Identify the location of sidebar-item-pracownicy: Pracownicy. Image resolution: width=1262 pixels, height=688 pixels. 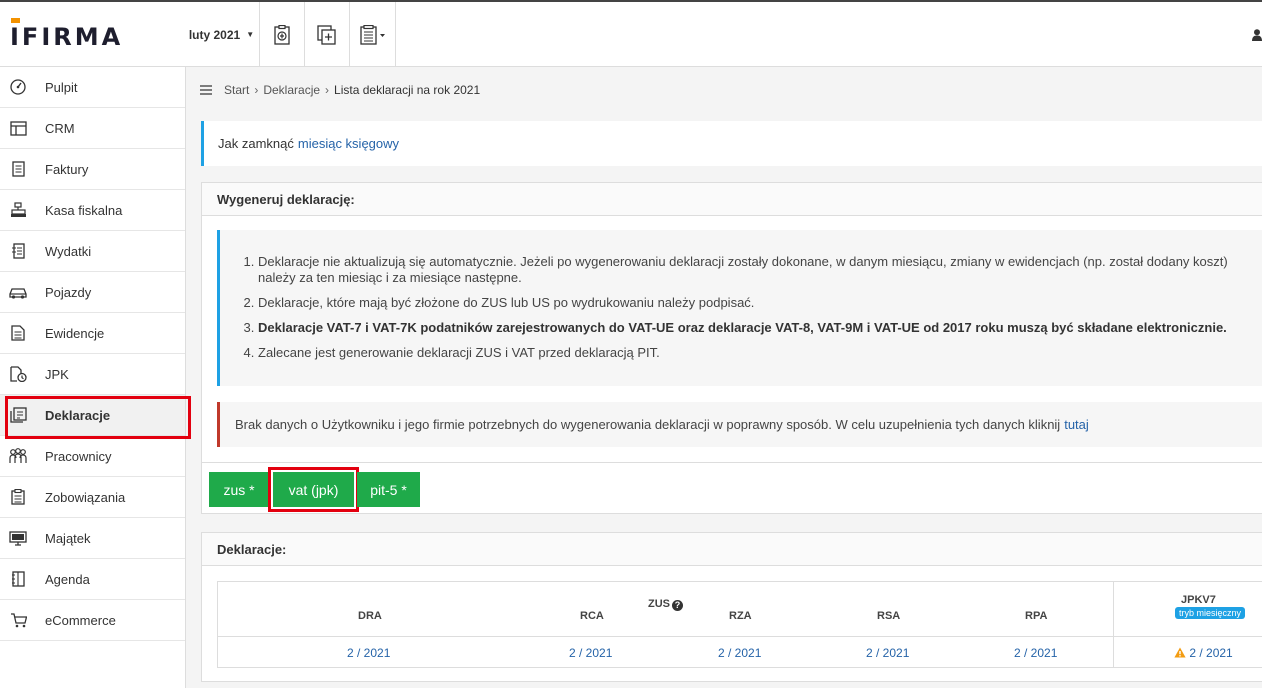
(92, 456).